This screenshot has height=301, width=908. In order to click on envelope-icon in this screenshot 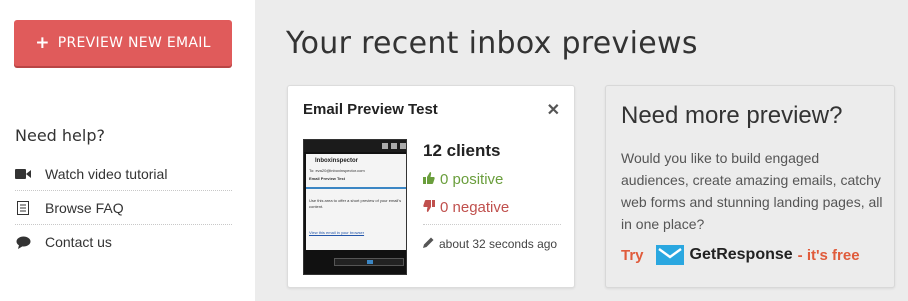, I will do `click(669, 255)`.